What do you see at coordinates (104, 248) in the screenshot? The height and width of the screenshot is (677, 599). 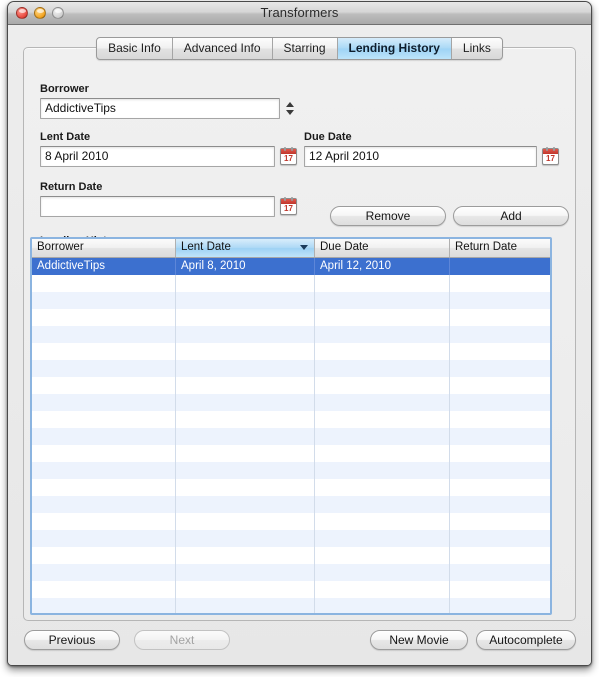 I see `column-header-borrower: Borrower` at bounding box center [104, 248].